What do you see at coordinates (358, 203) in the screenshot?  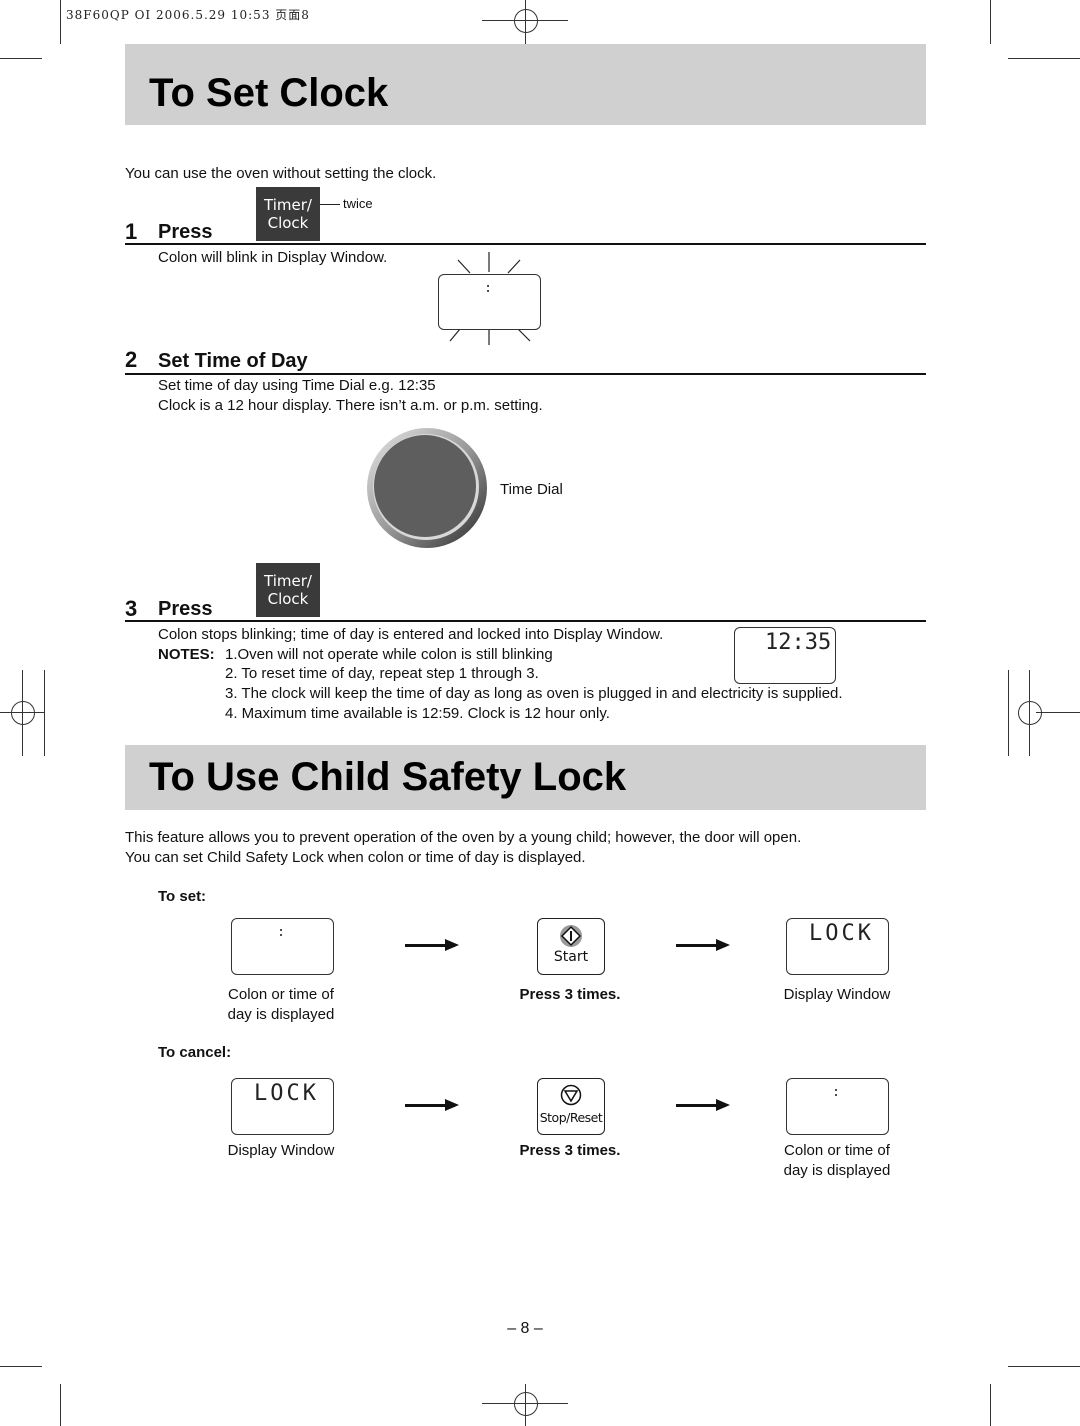 I see `twice-note: twice` at bounding box center [358, 203].